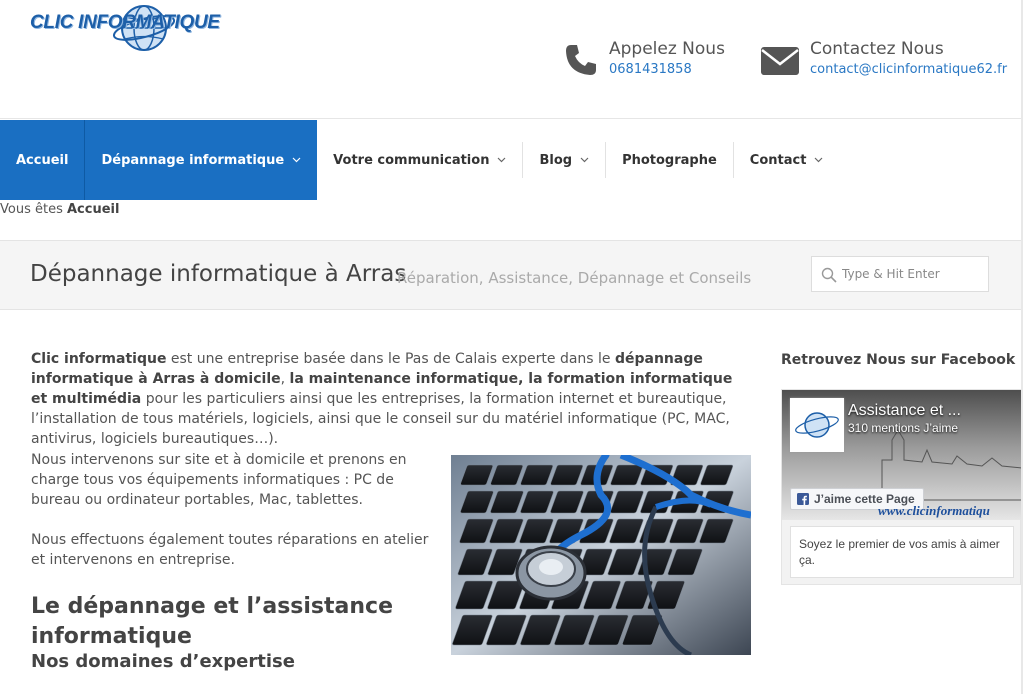  Describe the element at coordinates (31, 209) in the screenshot. I see `breadcrumb-prefix: Vous êtes` at that location.